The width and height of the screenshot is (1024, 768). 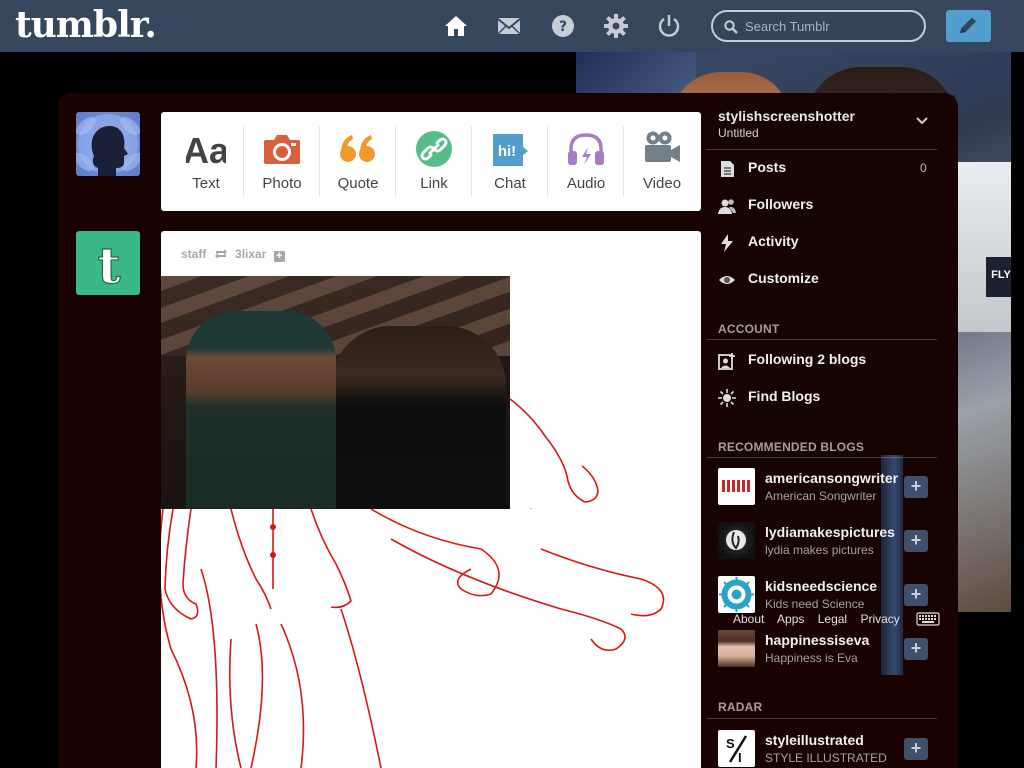 I want to click on text-icon: Aa, so click(x=206, y=149).